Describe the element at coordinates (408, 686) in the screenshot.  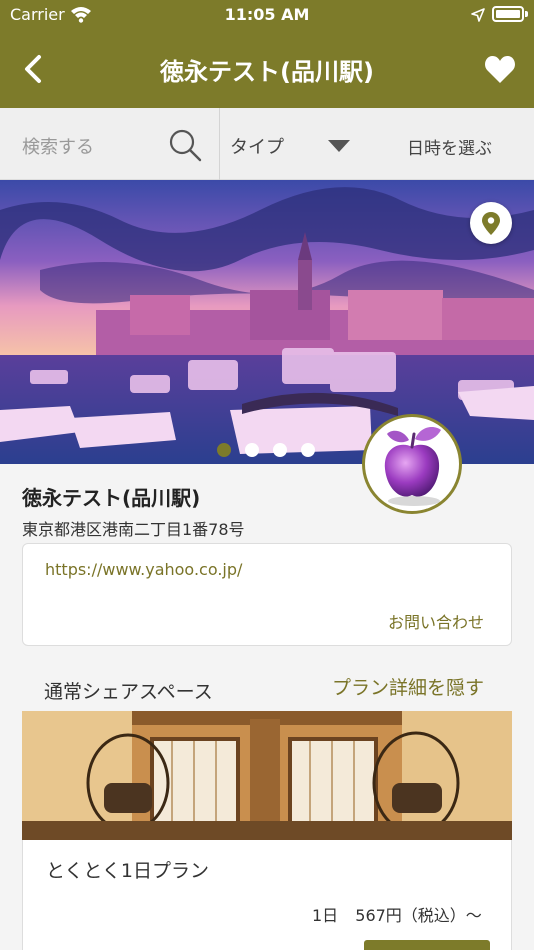
I see `toggle-plan-details-link: プラン詳細を隠す` at that location.